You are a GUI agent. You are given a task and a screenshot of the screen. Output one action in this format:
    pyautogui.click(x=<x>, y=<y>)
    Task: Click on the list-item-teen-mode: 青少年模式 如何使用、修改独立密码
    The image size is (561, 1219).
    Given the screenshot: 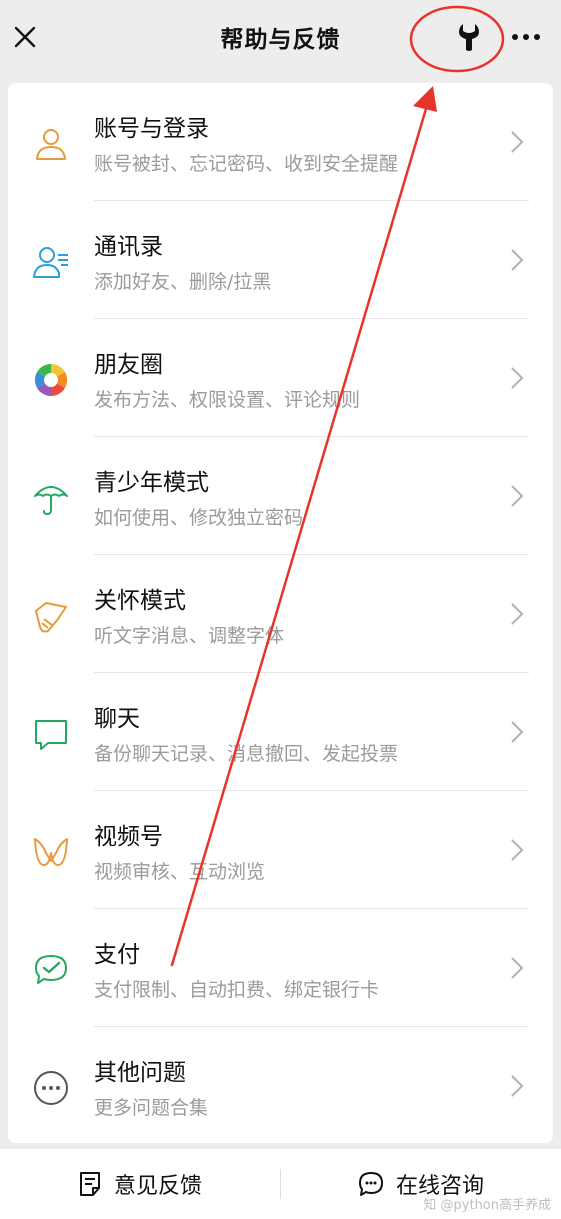 What is the action you would take?
    pyautogui.click(x=280, y=496)
    